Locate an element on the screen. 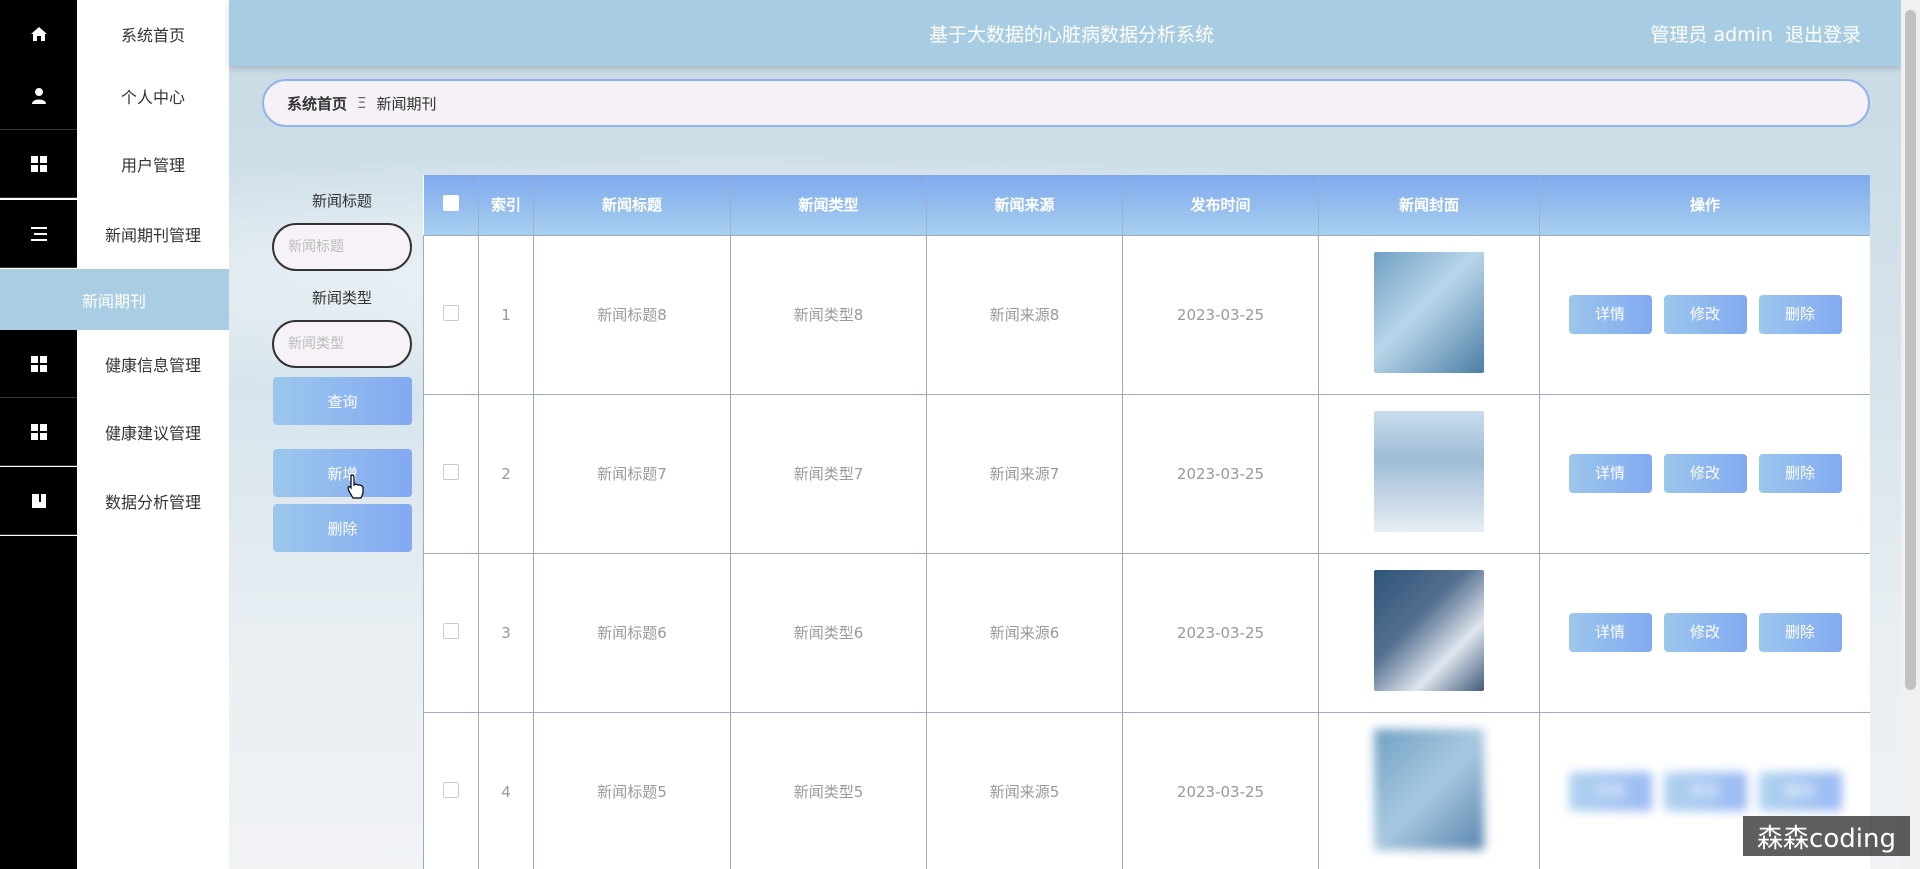 The image size is (1920, 869). table-row: 2 新闻标题7 新闻类型7 新闻来源7 2023-03-25 详情 修改 删除 is located at coordinates (1146, 473).